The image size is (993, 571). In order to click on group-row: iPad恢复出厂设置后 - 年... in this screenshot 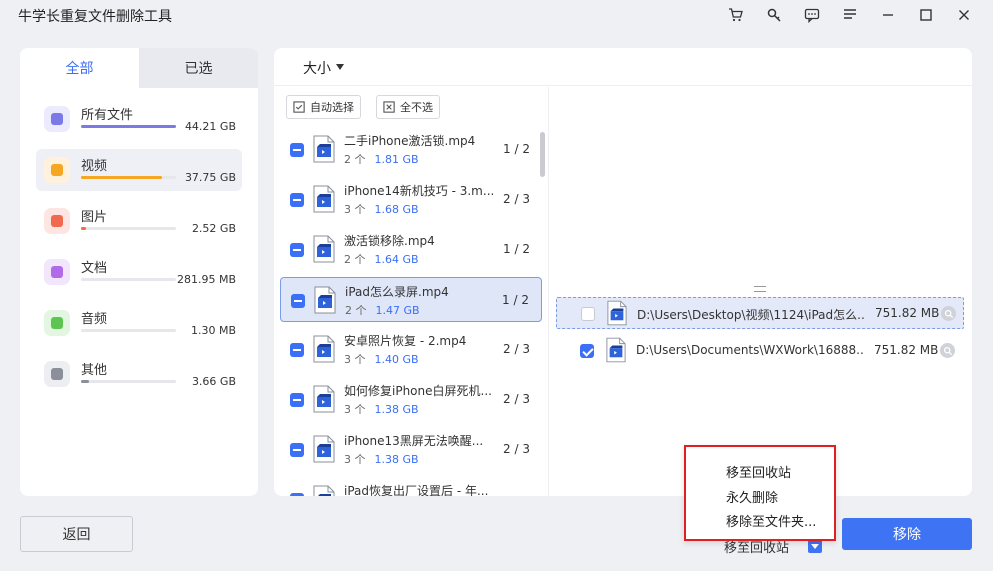, I will do `click(411, 486)`.